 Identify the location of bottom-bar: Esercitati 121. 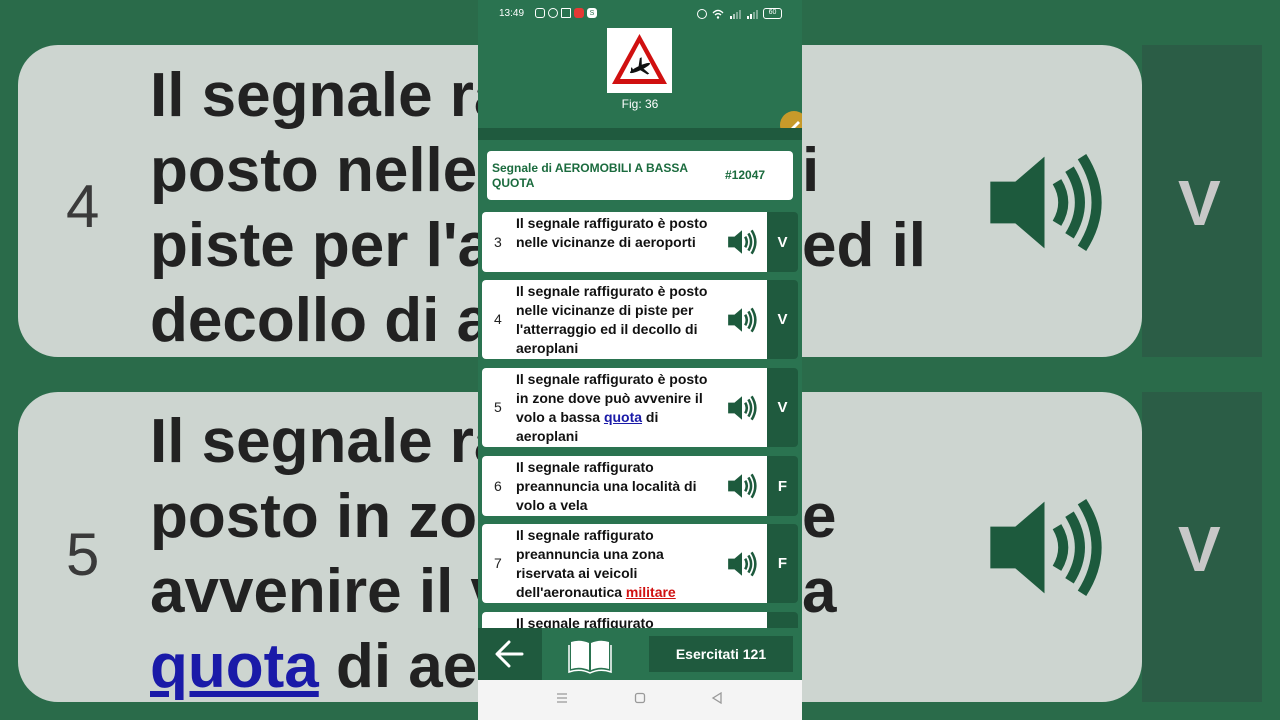
(640, 654).